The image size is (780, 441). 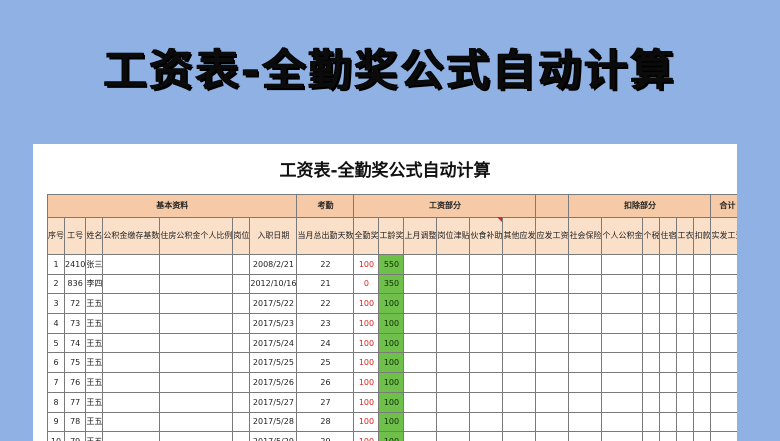 I want to click on cell-days: 26, so click(x=325, y=382).